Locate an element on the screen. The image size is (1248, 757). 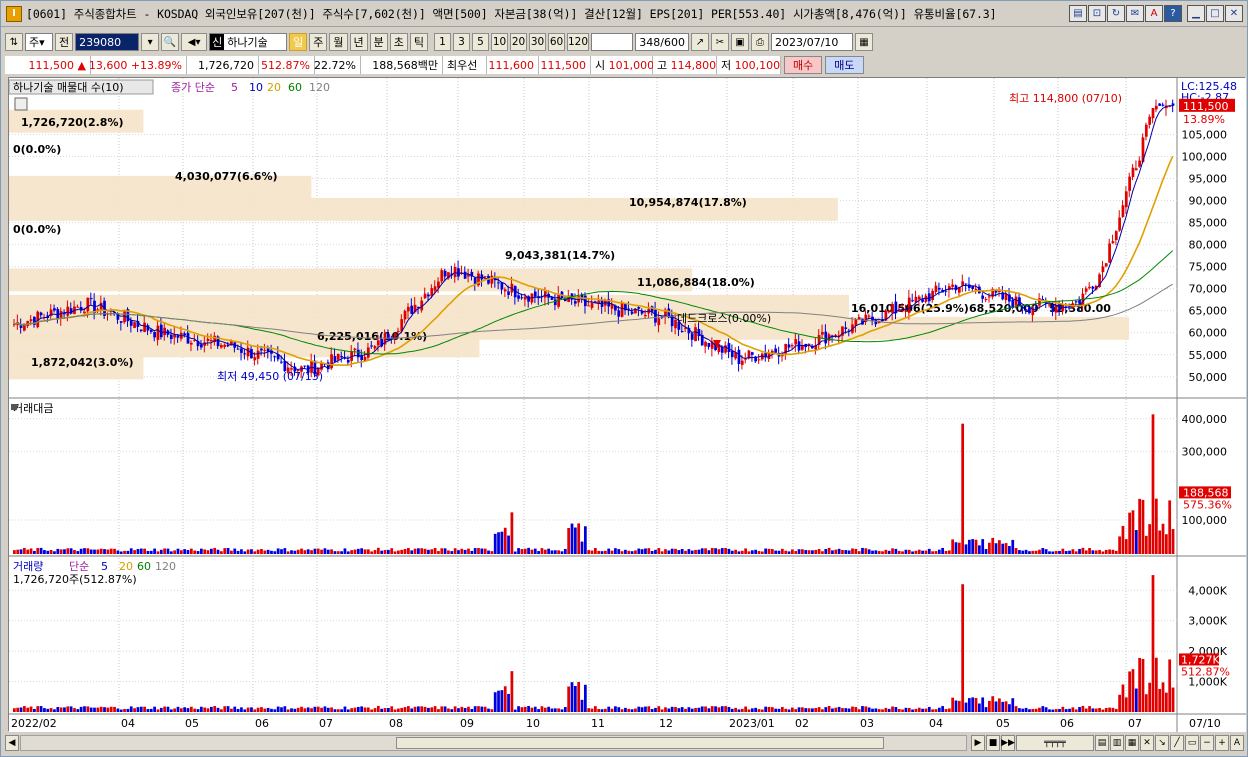
interval-120-button: 120 is located at coordinates (578, 42).